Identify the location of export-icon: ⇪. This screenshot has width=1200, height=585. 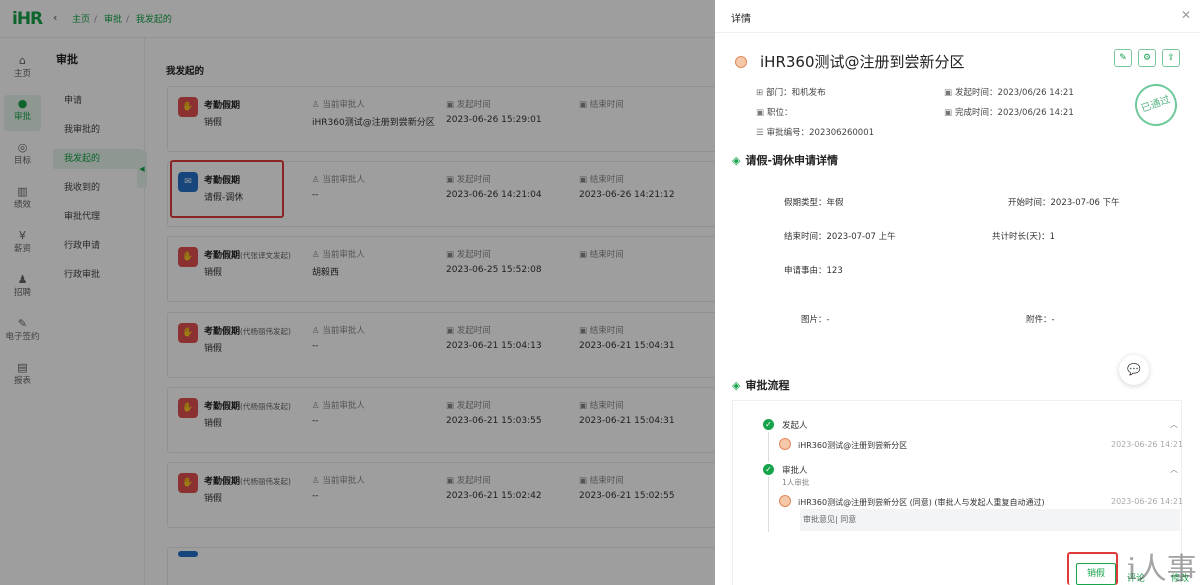
(1171, 58).